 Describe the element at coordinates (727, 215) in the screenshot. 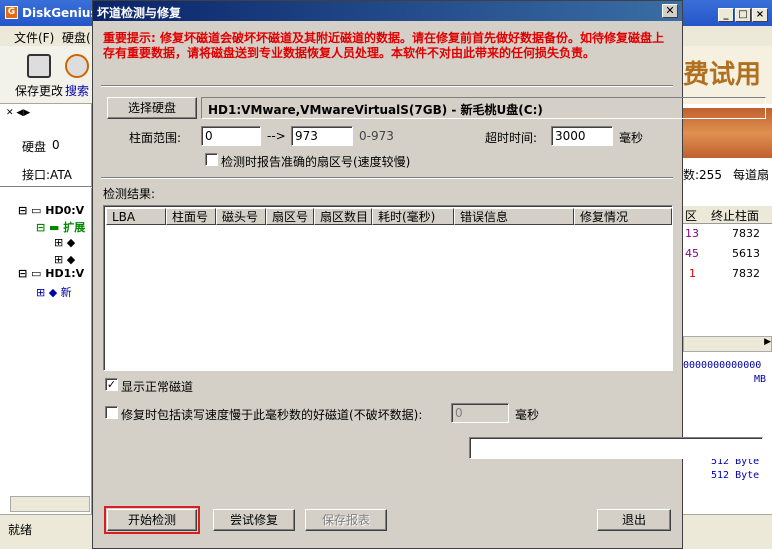

I see `partition-table-header: 区终止柱面` at that location.